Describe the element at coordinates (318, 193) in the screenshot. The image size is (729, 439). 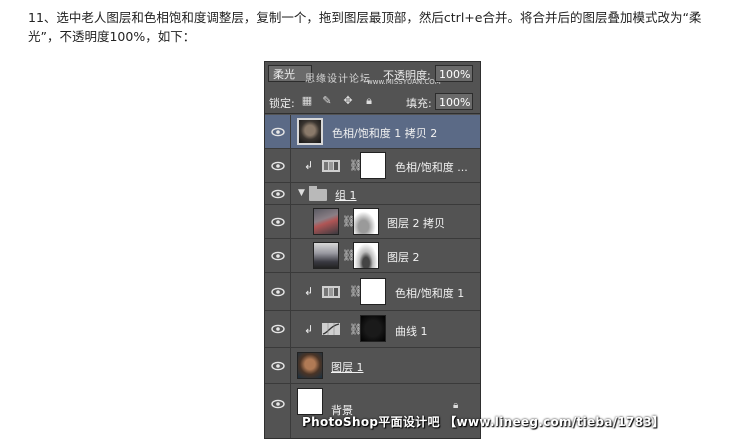
I see `folder-icon` at that location.